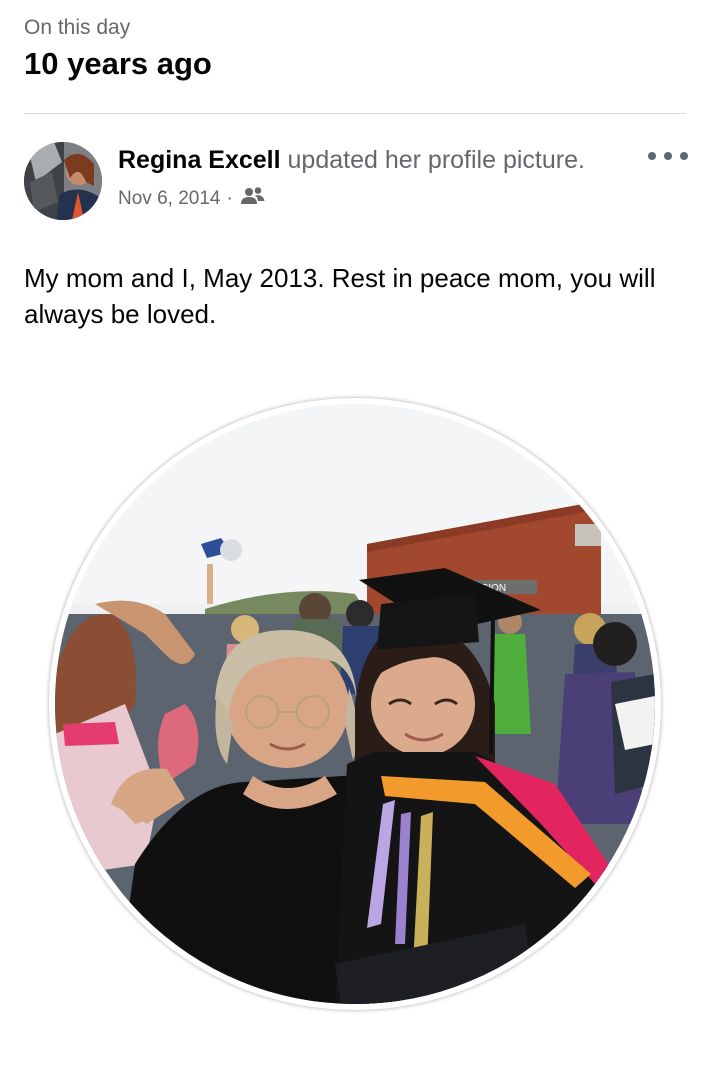 The width and height of the screenshot is (710, 1080). I want to click on more-options-icon, so click(668, 156).